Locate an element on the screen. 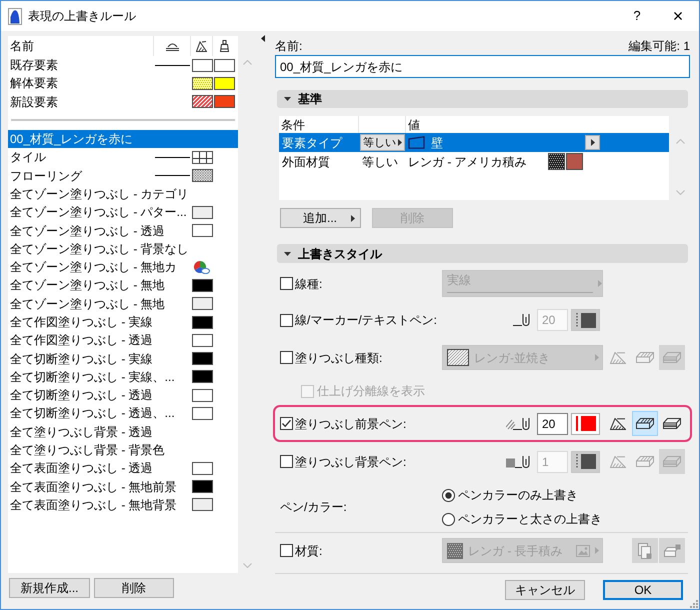 The width and height of the screenshot is (700, 610). column-header: 値 is located at coordinates (414, 124).